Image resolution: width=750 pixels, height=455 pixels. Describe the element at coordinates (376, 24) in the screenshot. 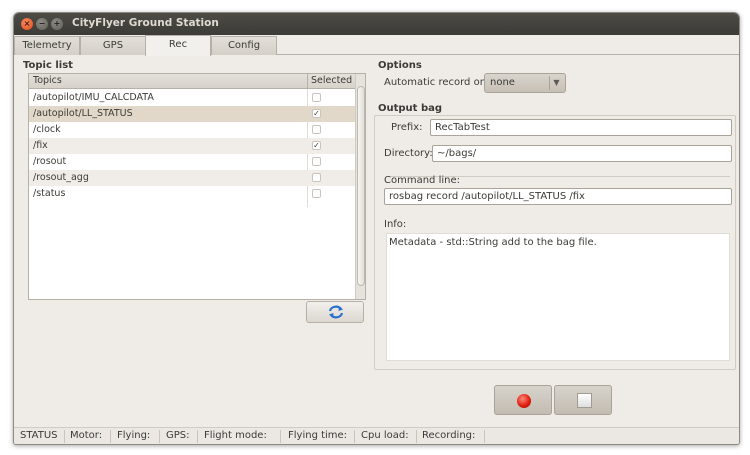

I see `title-bar: × − + CityFlyer Ground Station` at that location.